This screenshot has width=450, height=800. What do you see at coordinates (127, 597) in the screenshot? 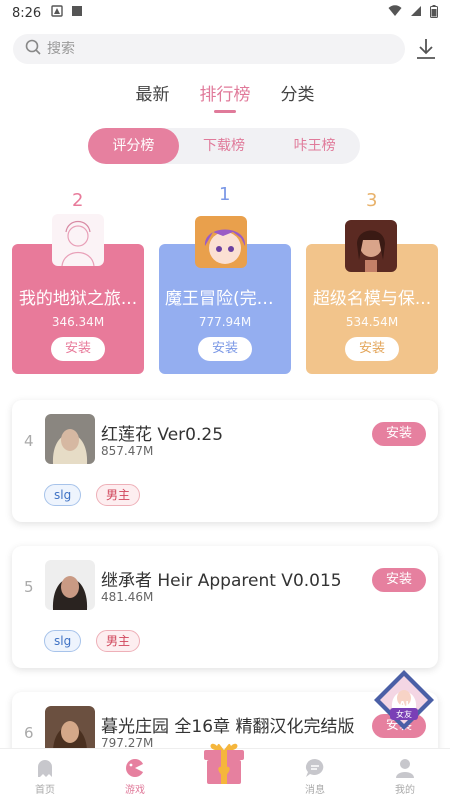
I see `game-size: 481.46M` at bounding box center [127, 597].